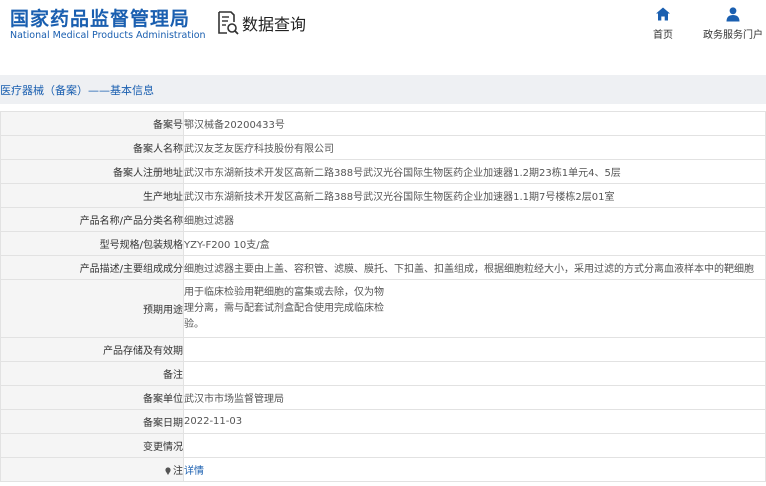 The height and width of the screenshot is (486, 766). I want to click on row-label: 备案号, so click(92, 123).